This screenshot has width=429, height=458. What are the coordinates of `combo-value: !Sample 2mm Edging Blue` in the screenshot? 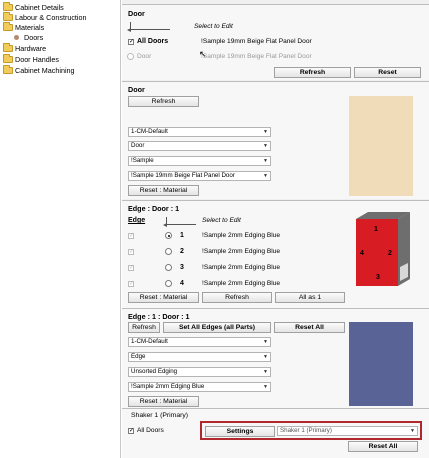 It's located at (168, 386).